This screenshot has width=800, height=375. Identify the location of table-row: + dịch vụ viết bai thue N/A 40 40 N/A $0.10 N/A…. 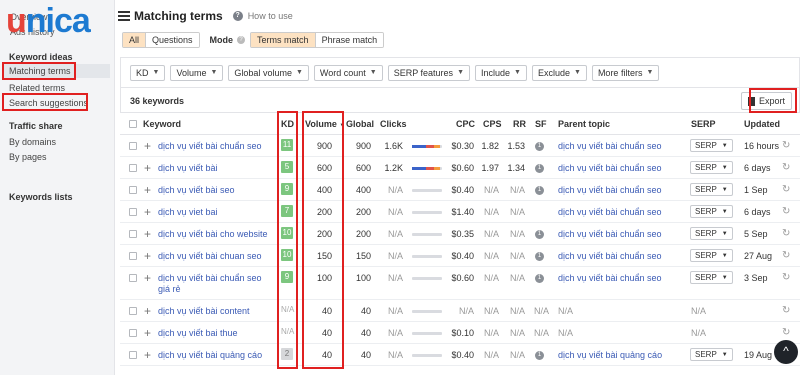
(460, 333).